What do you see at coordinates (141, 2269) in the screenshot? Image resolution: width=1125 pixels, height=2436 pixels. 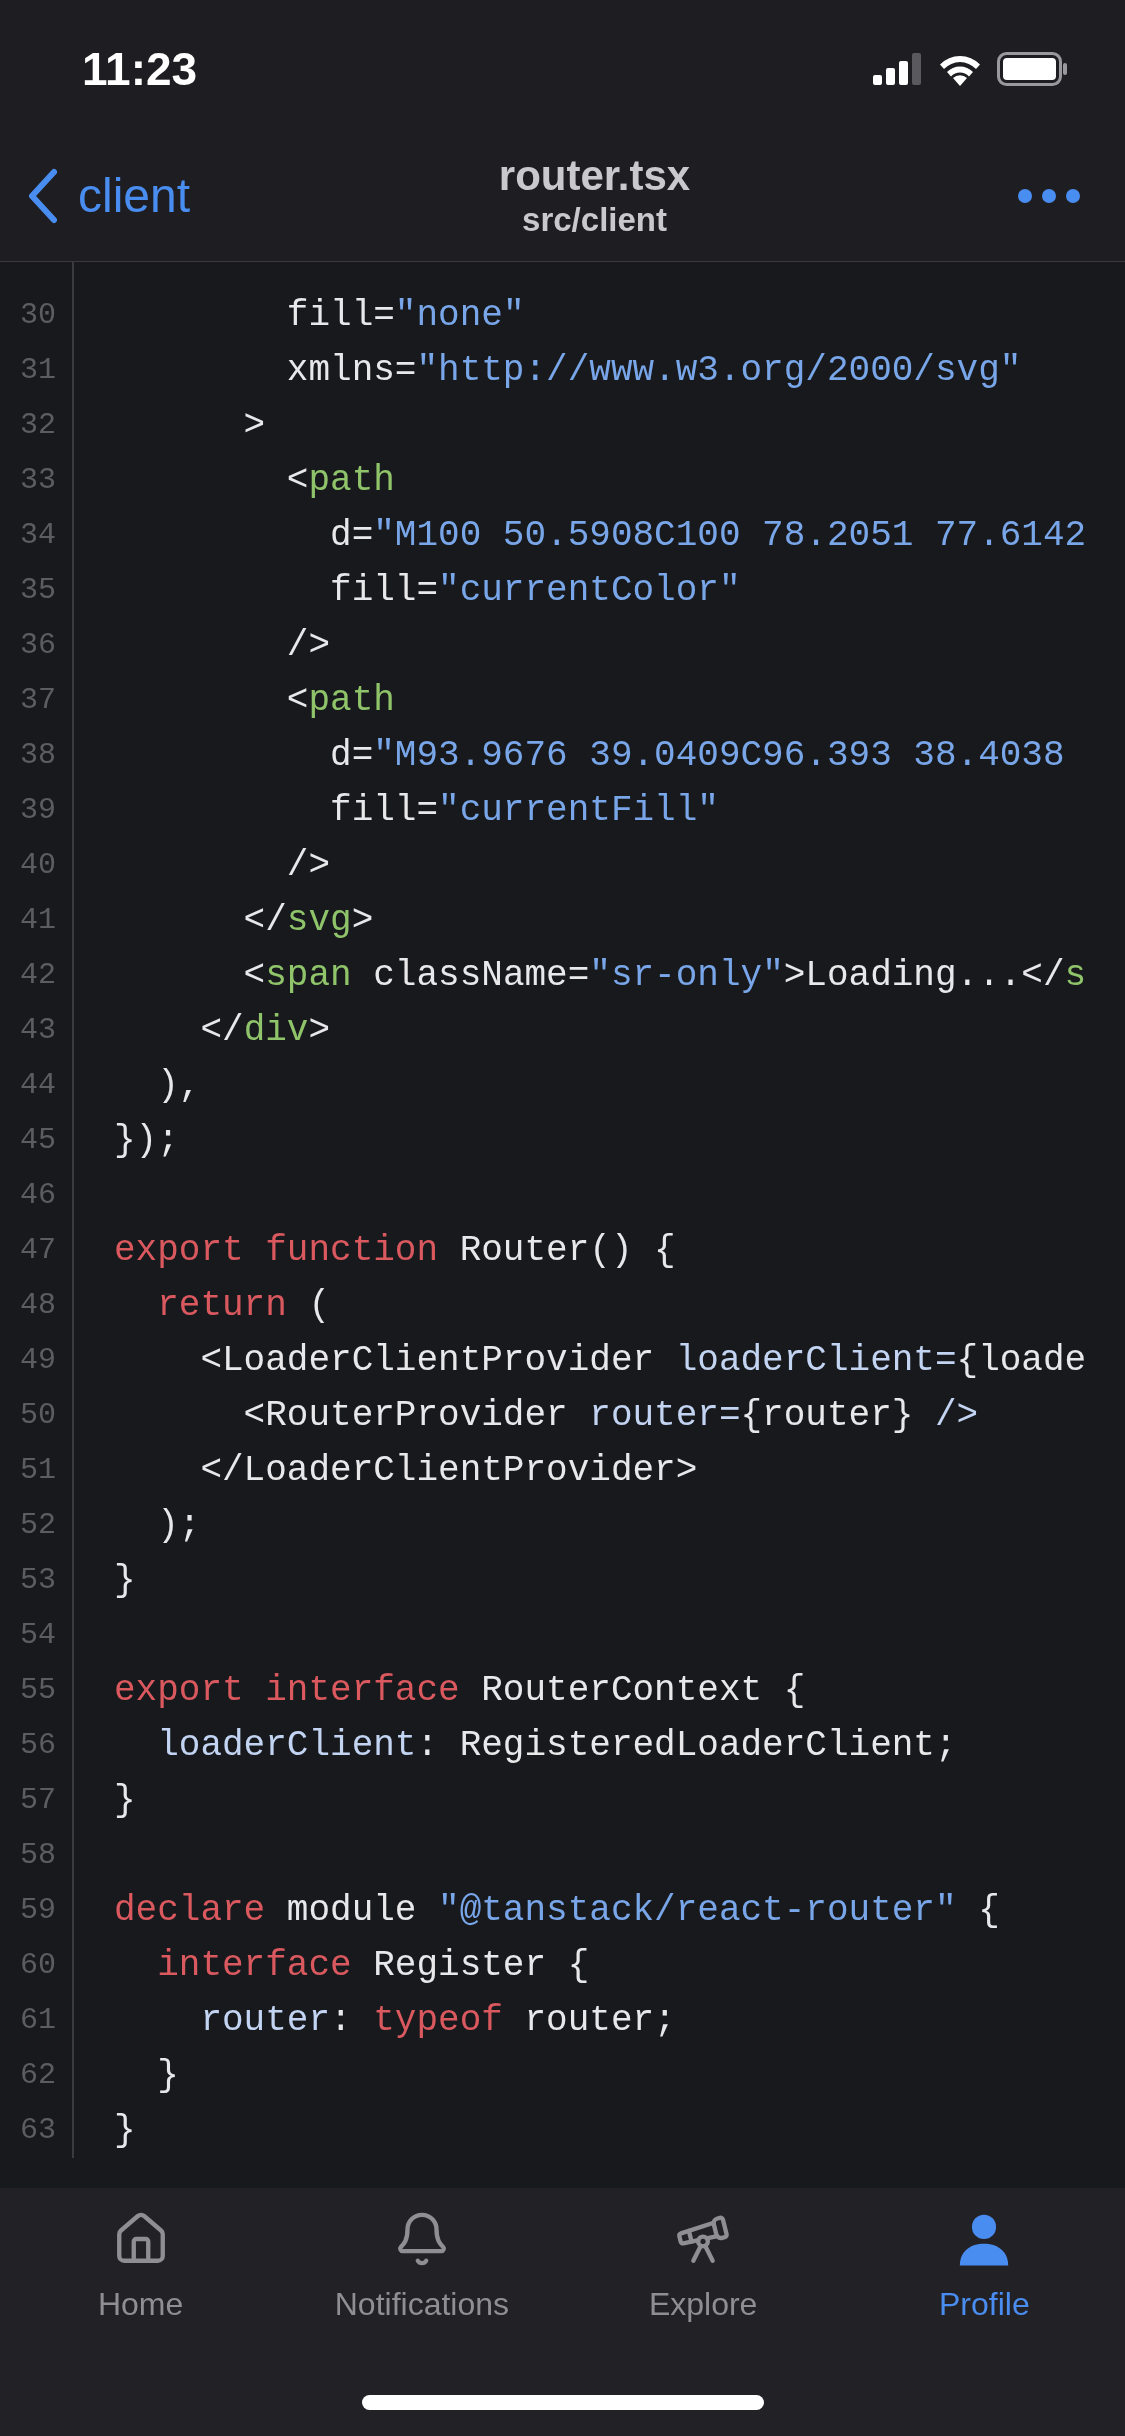 I see `tab-bar-item: Home` at bounding box center [141, 2269].